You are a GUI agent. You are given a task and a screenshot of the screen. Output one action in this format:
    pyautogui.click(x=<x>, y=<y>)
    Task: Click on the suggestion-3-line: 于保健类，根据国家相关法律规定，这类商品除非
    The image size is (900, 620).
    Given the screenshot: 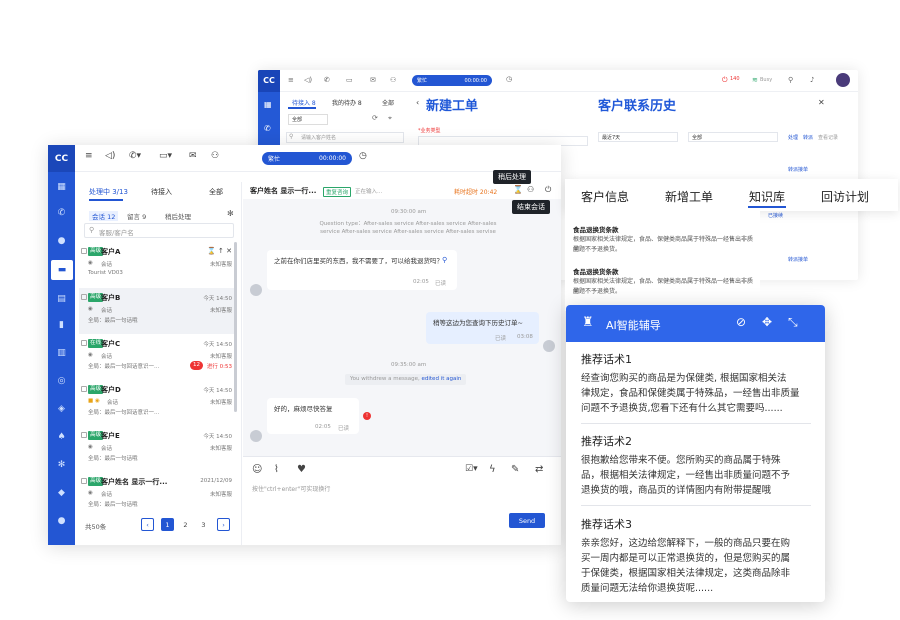 What is the action you would take?
    pyautogui.click(x=697, y=573)
    